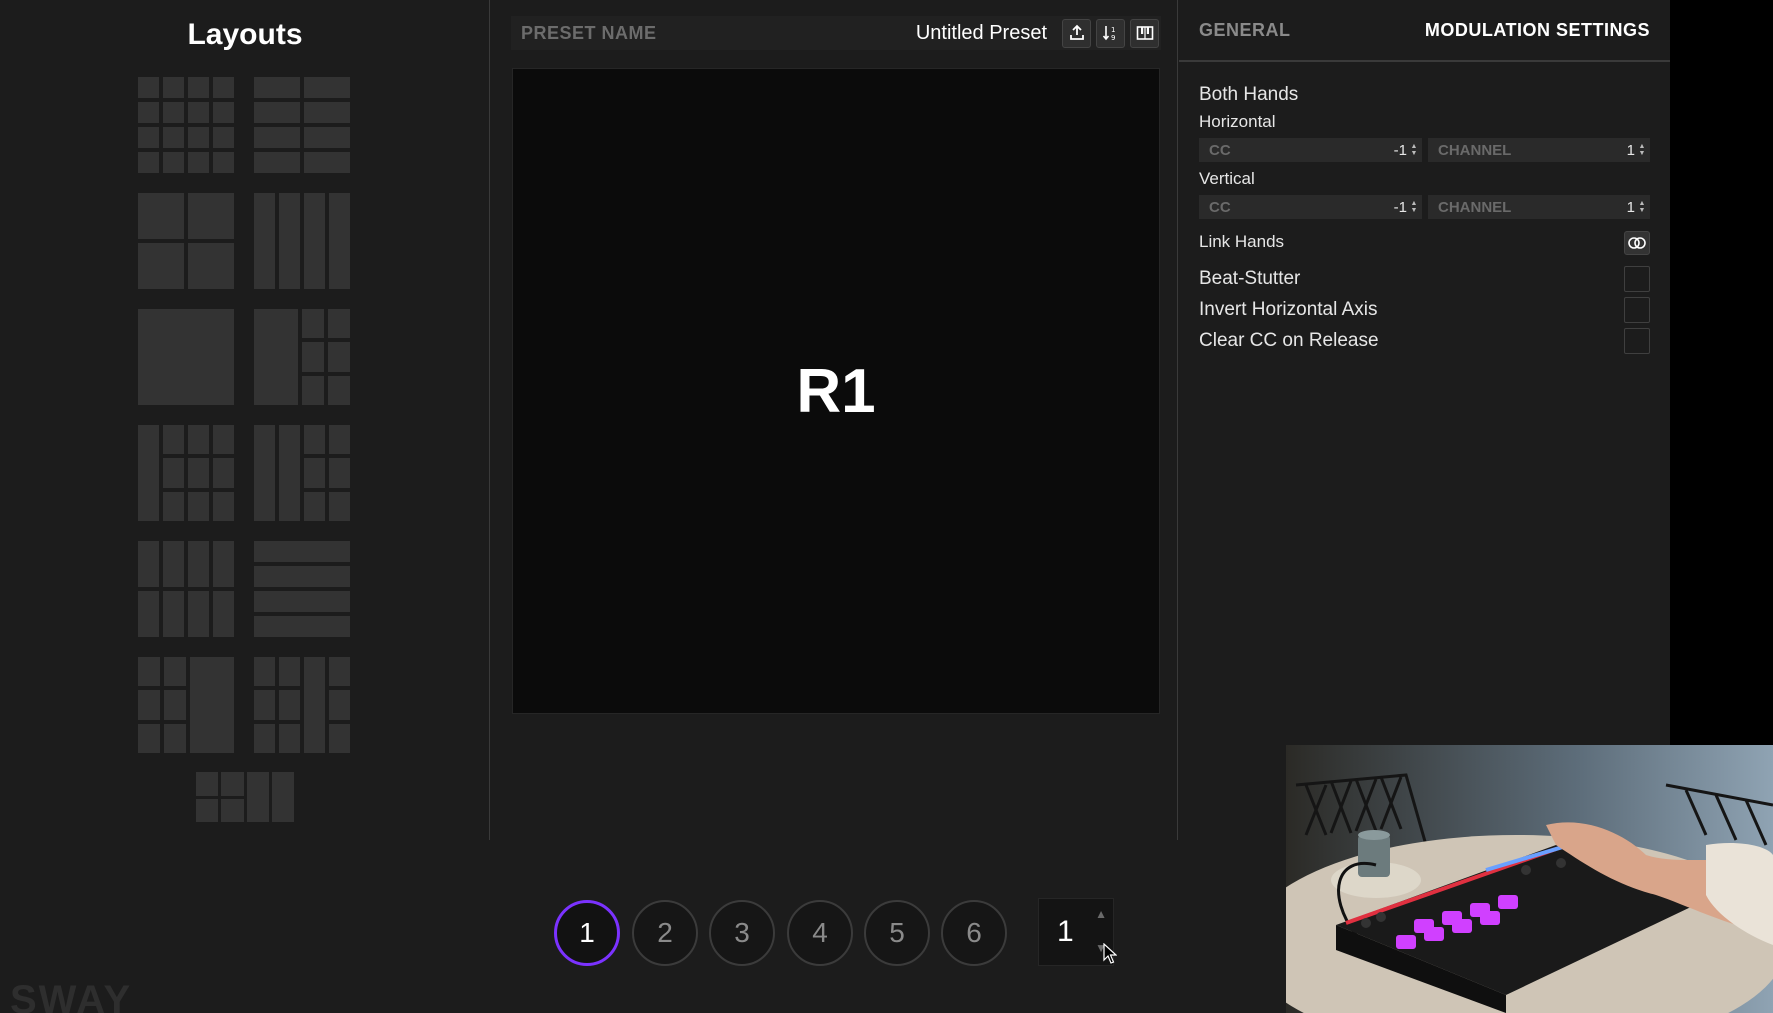 The width and height of the screenshot is (1773, 1013). I want to click on layout-4-columns, so click(302, 241).